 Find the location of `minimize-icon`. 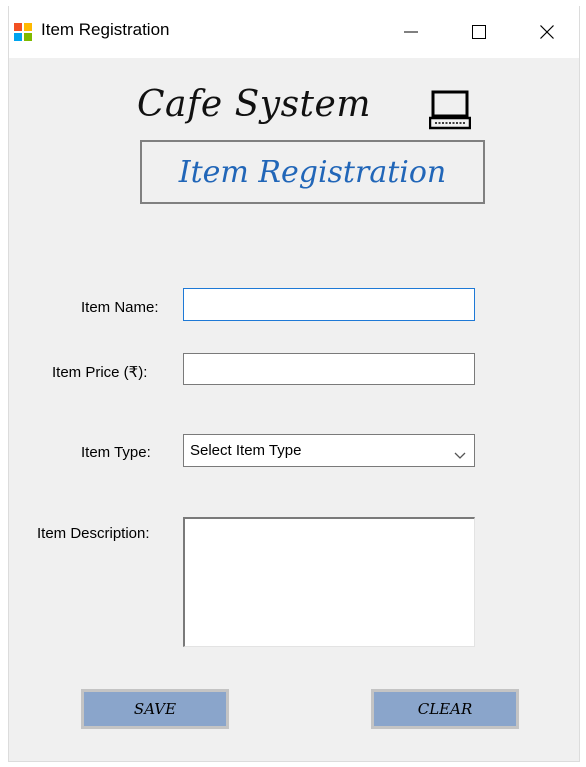

minimize-icon is located at coordinates (411, 32).